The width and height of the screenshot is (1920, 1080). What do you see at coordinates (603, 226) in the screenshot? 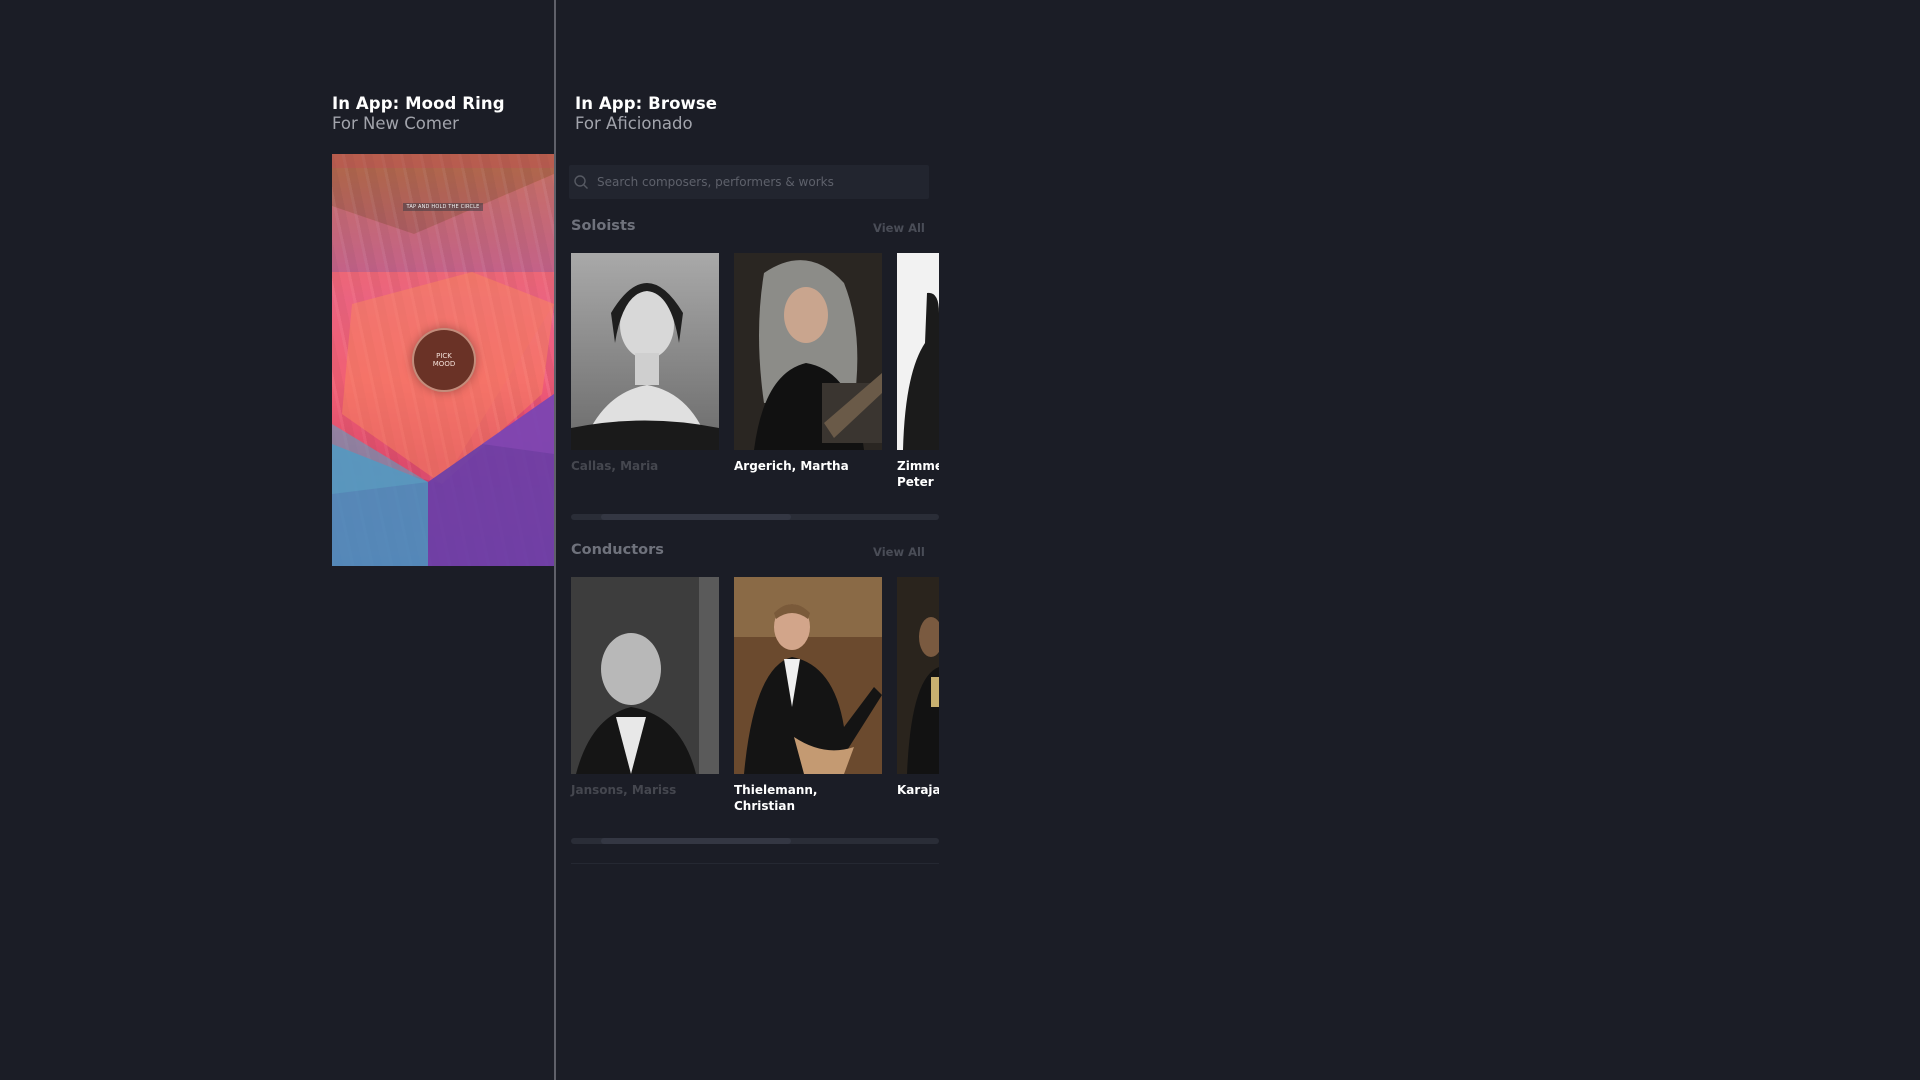
I see `soloists-title: Soloists` at bounding box center [603, 226].